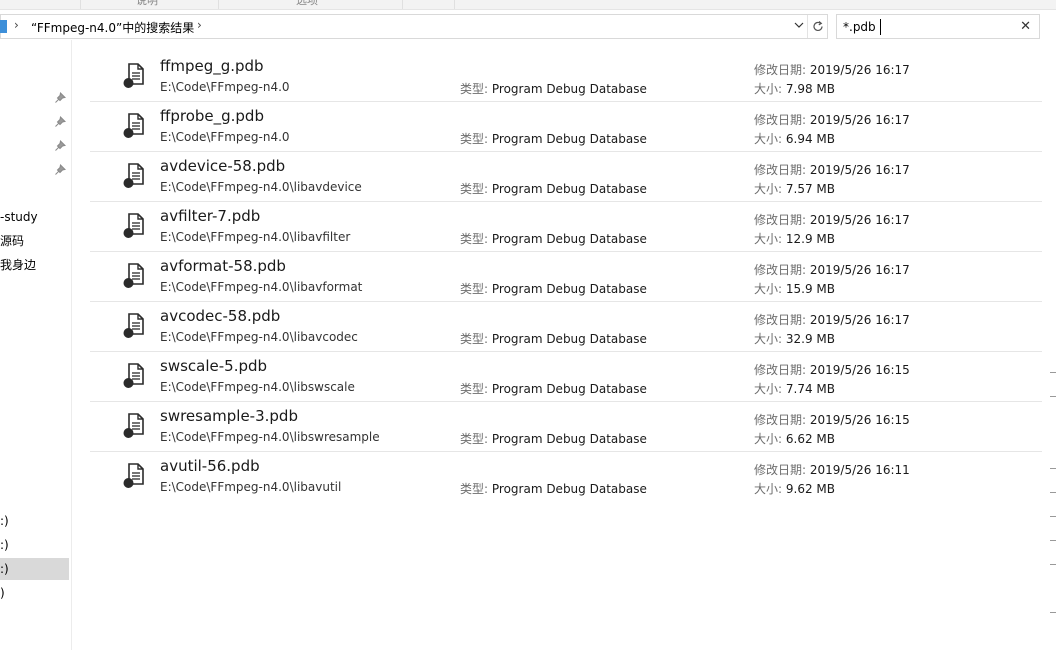  What do you see at coordinates (528, 5) in the screenshot?
I see `ribbon-strip: 说明 选项` at bounding box center [528, 5].